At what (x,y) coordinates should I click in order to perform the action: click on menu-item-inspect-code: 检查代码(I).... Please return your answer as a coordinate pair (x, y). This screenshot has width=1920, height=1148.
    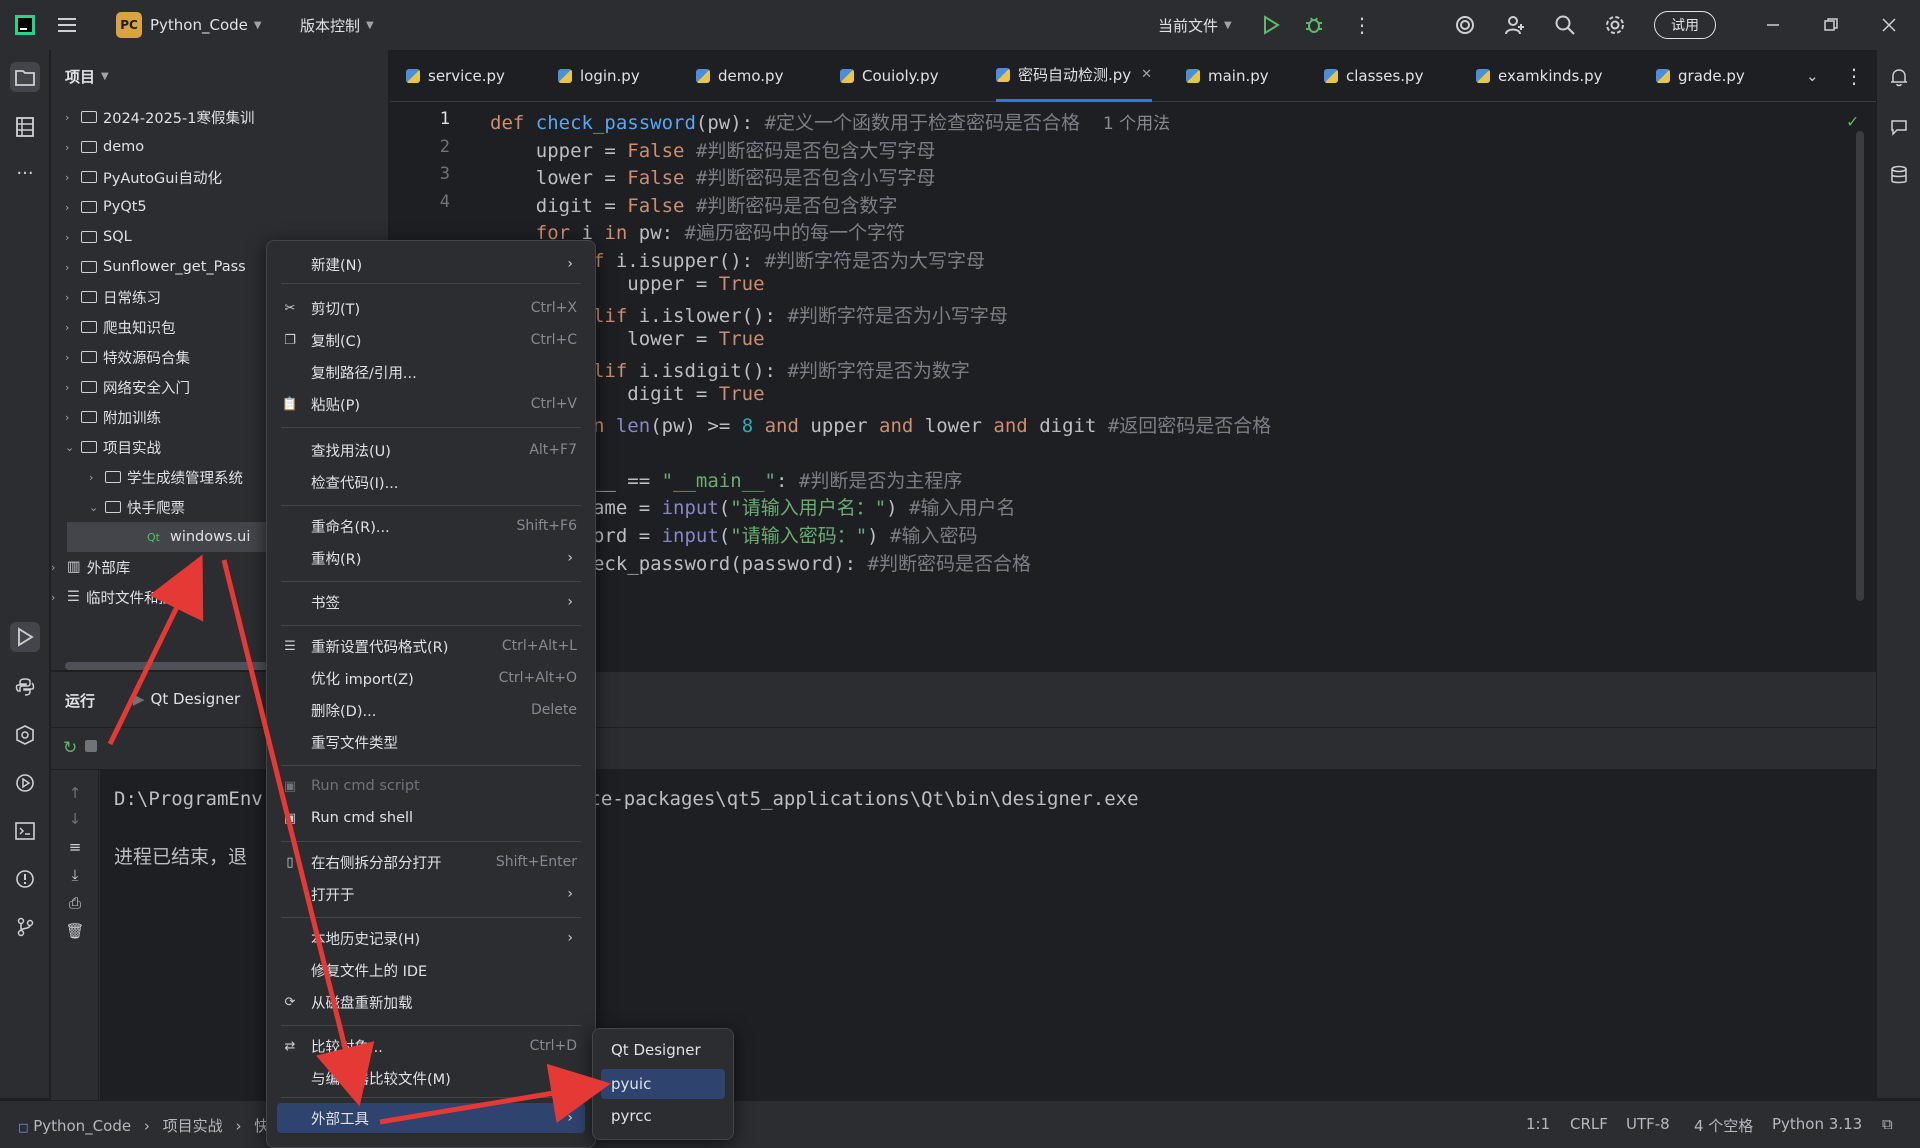
    Looking at the image, I should click on (431, 482).